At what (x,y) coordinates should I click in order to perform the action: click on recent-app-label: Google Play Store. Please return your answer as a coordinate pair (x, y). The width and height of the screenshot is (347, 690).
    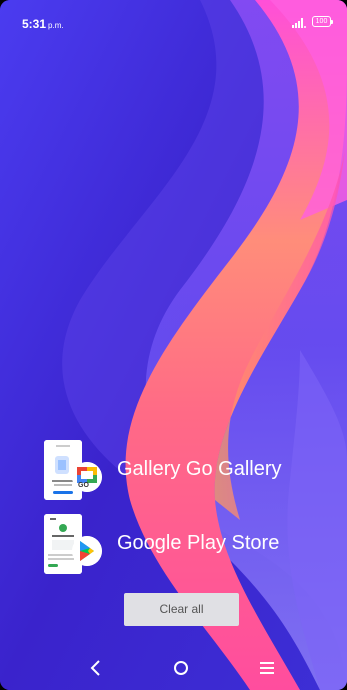
    Looking at the image, I should click on (198, 543).